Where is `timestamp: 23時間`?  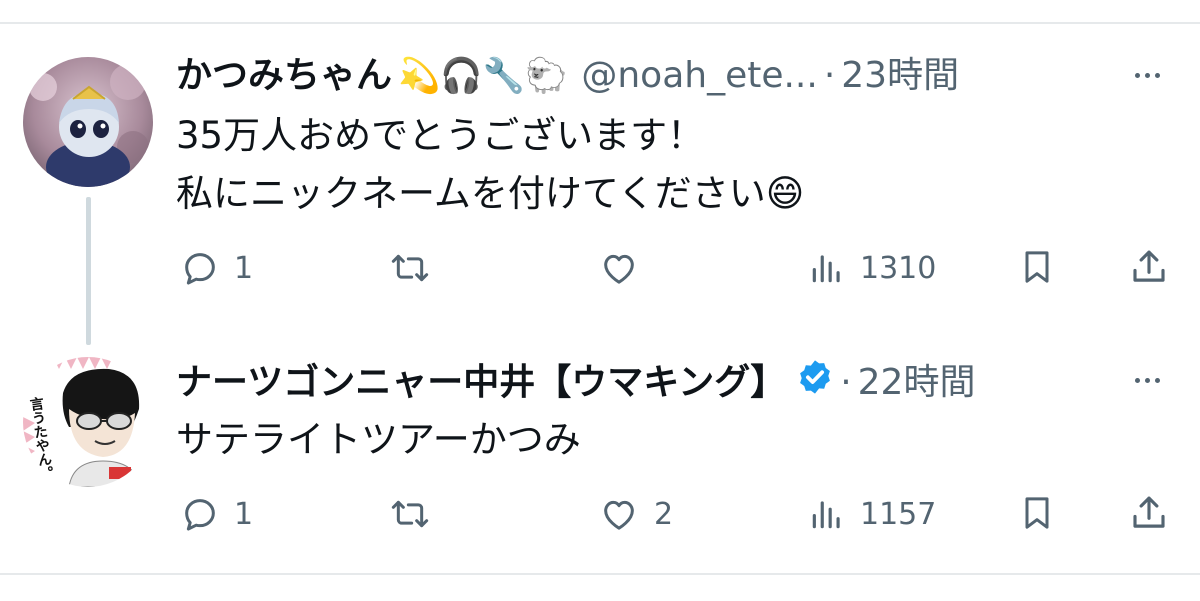
timestamp: 23時間 is located at coordinates (900, 76).